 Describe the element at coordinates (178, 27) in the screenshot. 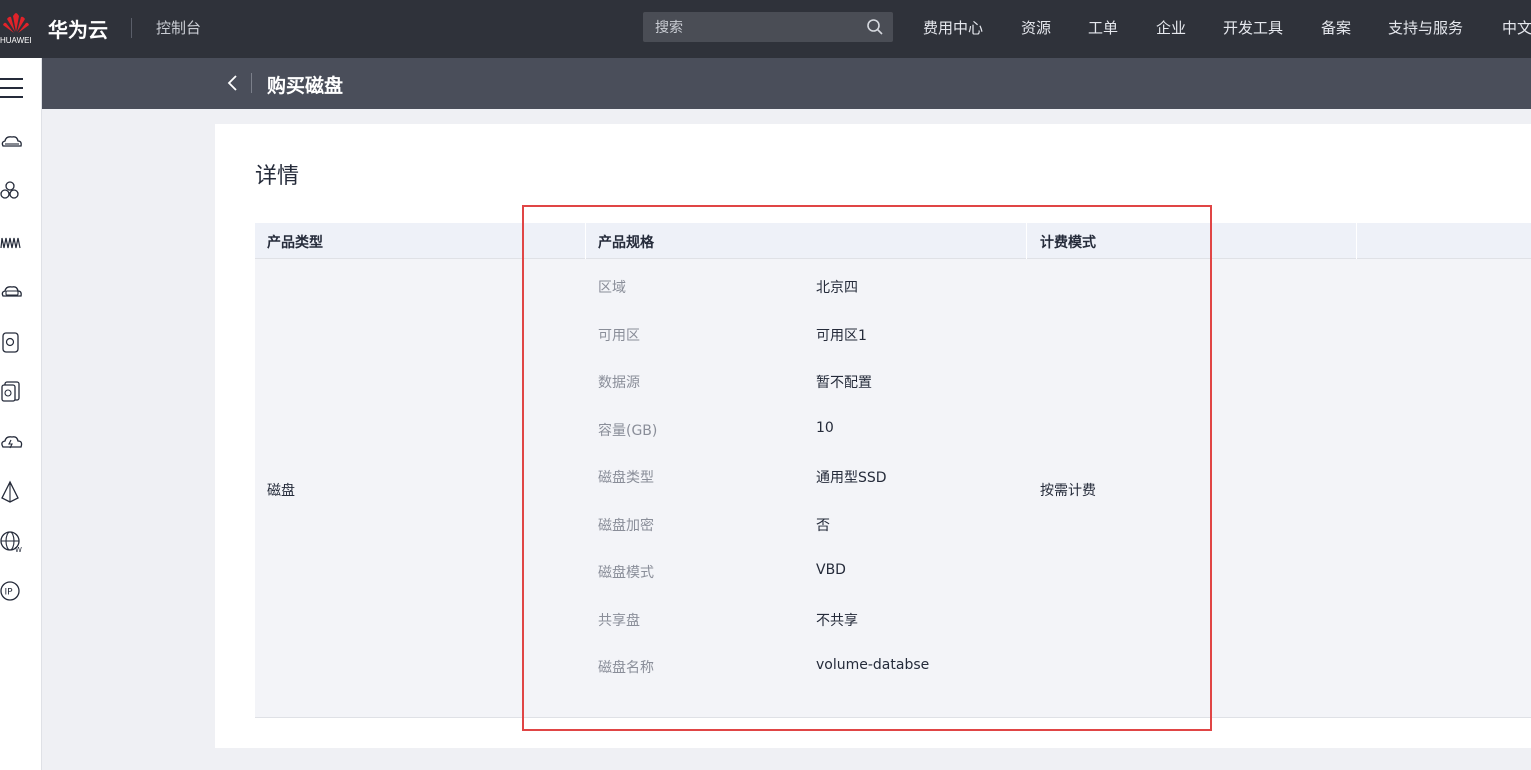

I see `console-link: 控制台` at that location.